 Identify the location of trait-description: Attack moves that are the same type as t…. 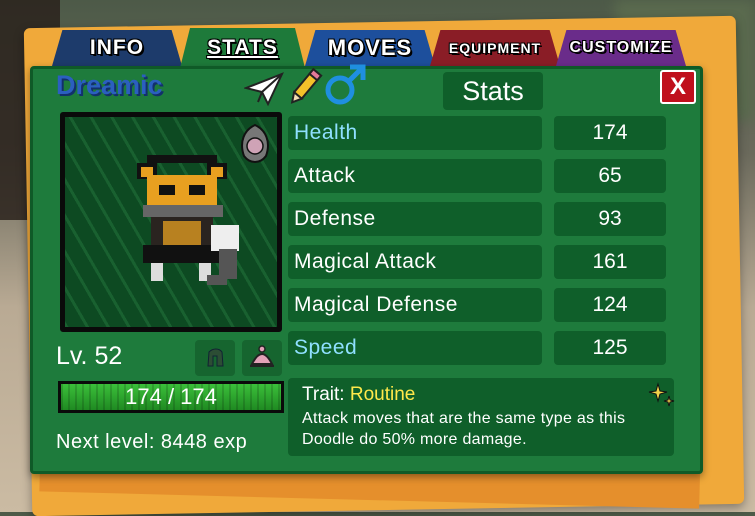
(464, 429).